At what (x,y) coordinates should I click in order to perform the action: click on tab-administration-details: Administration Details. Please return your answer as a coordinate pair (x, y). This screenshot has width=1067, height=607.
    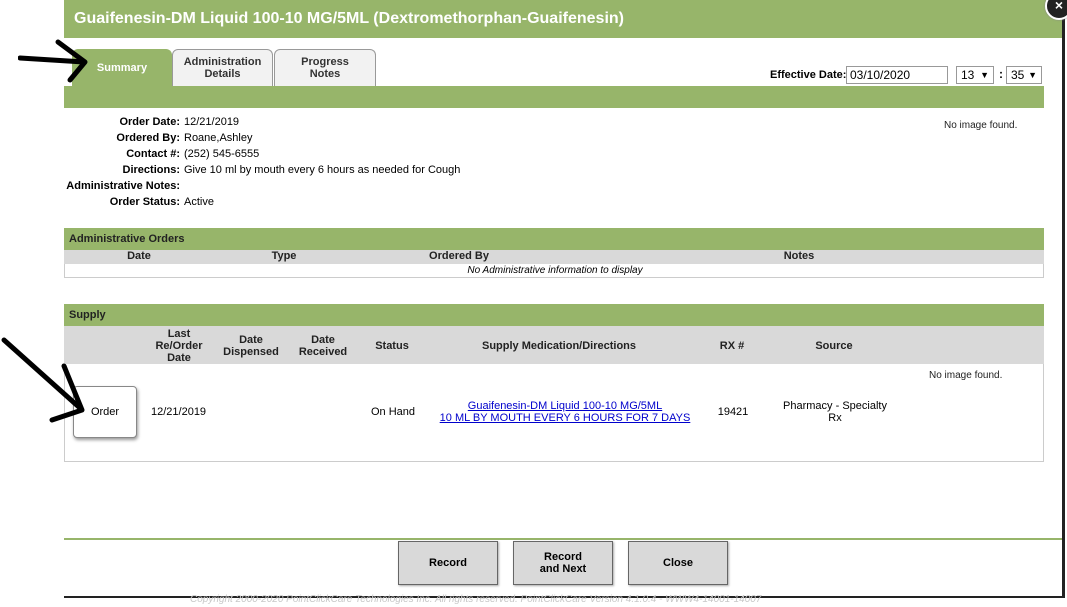
    Looking at the image, I should click on (222, 67).